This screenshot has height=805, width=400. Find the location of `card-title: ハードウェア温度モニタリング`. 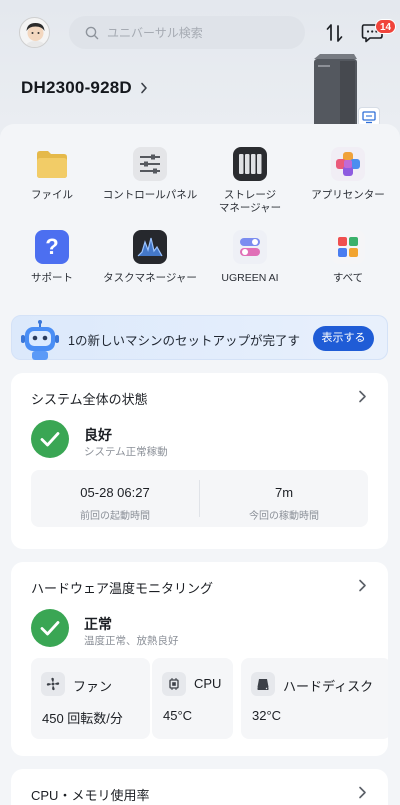

card-title: ハードウェア温度モニタリング is located at coordinates (122, 588).